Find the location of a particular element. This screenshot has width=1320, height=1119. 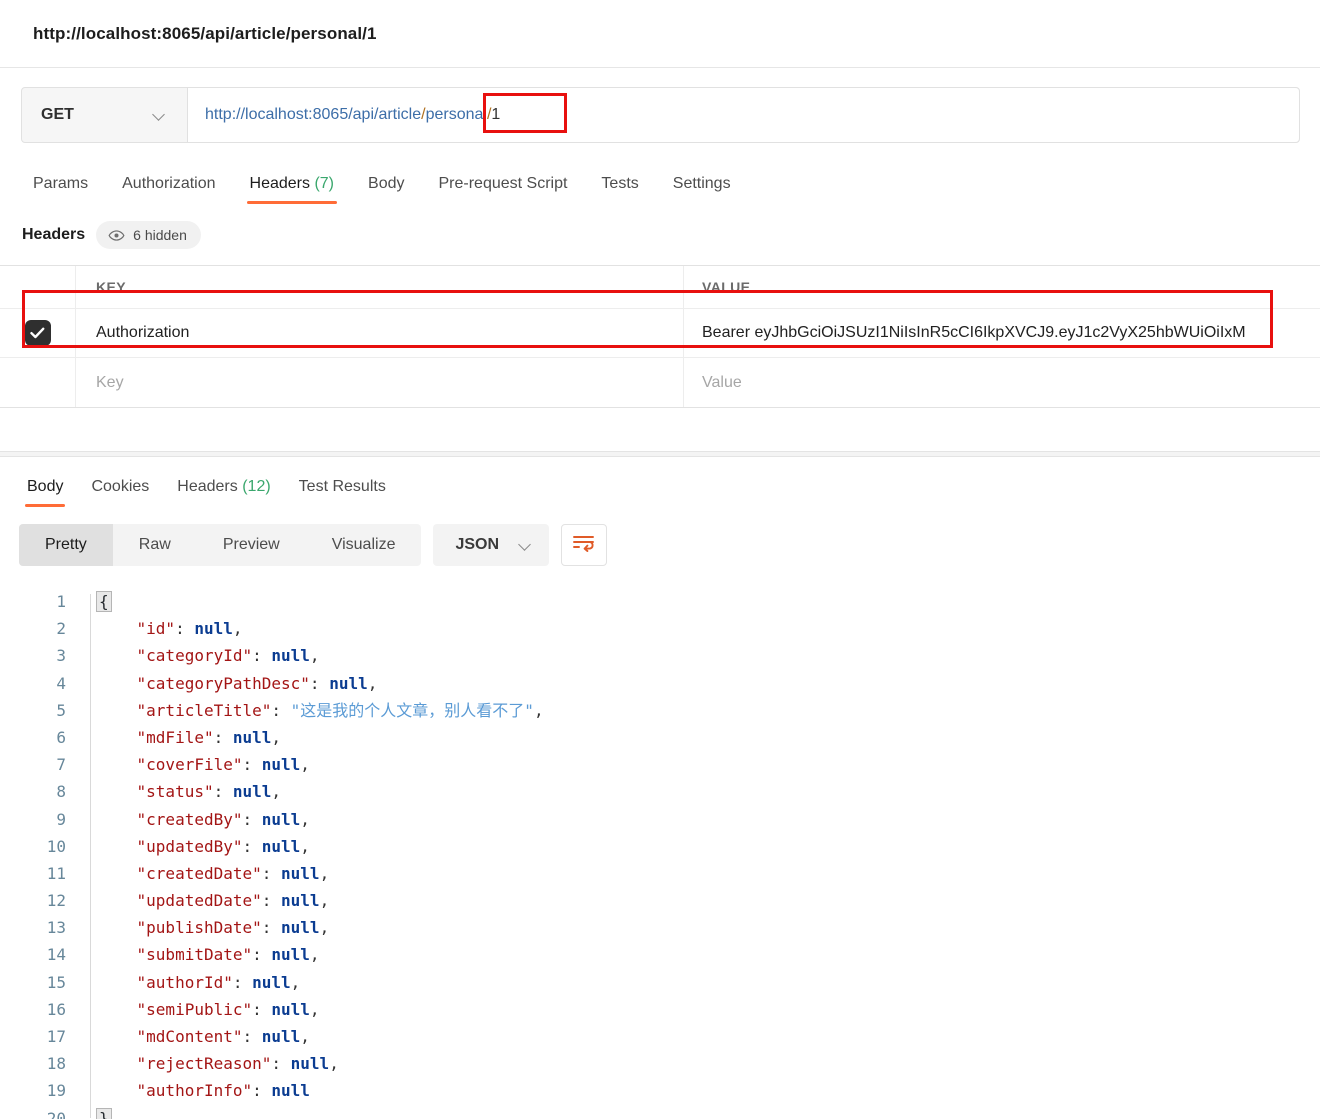

view-mode-pretty: Pretty is located at coordinates (66, 545).